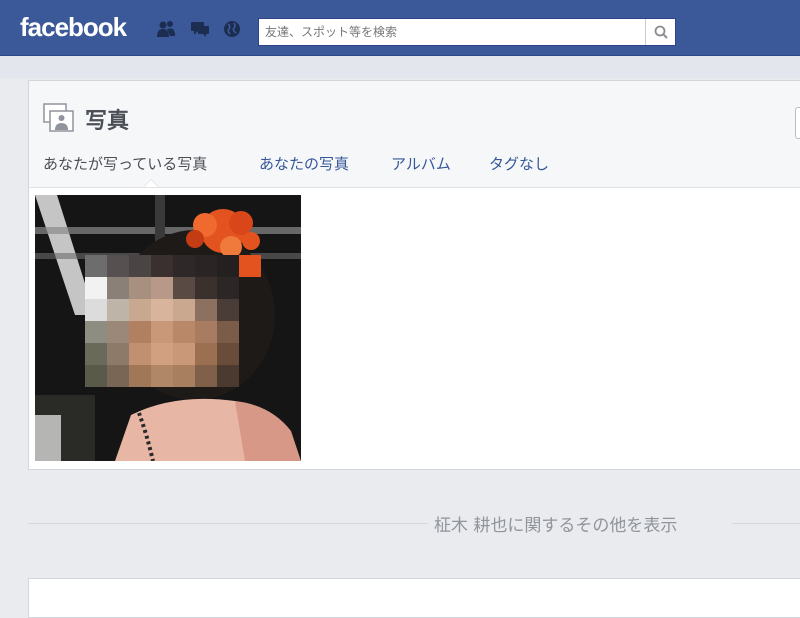 Image resolution: width=800 pixels, height=618 pixels. Describe the element at coordinates (555, 523) in the screenshot. I see `see-more-link: 柾木 耕也に関するその他を表示` at that location.